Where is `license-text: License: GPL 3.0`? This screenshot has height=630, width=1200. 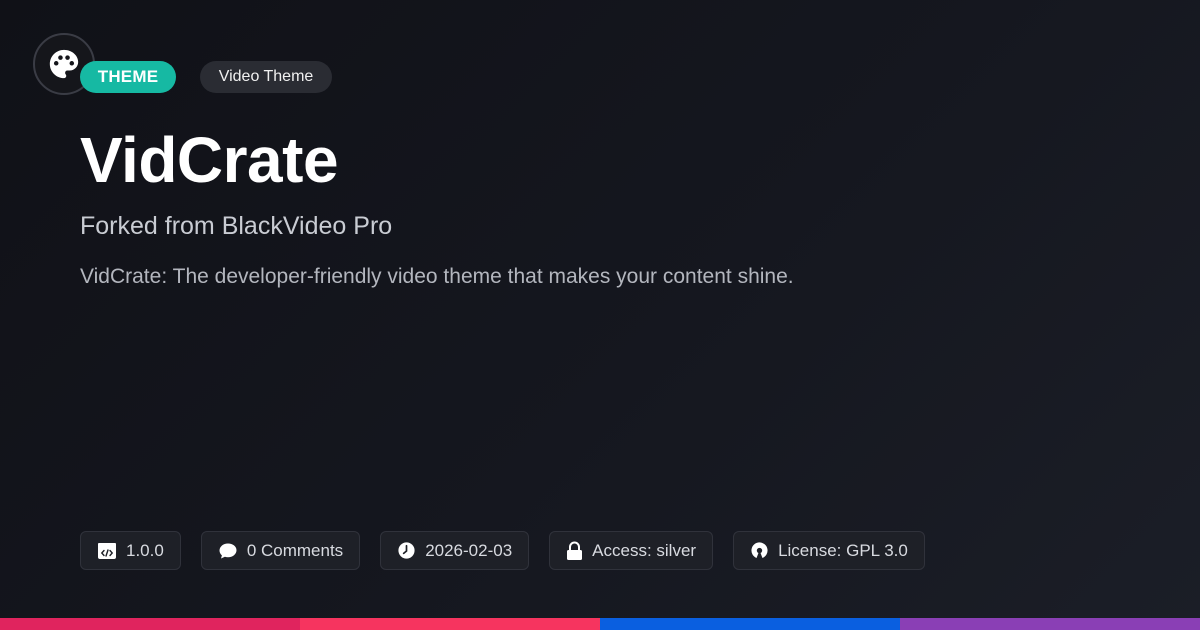 license-text: License: GPL 3.0 is located at coordinates (843, 550).